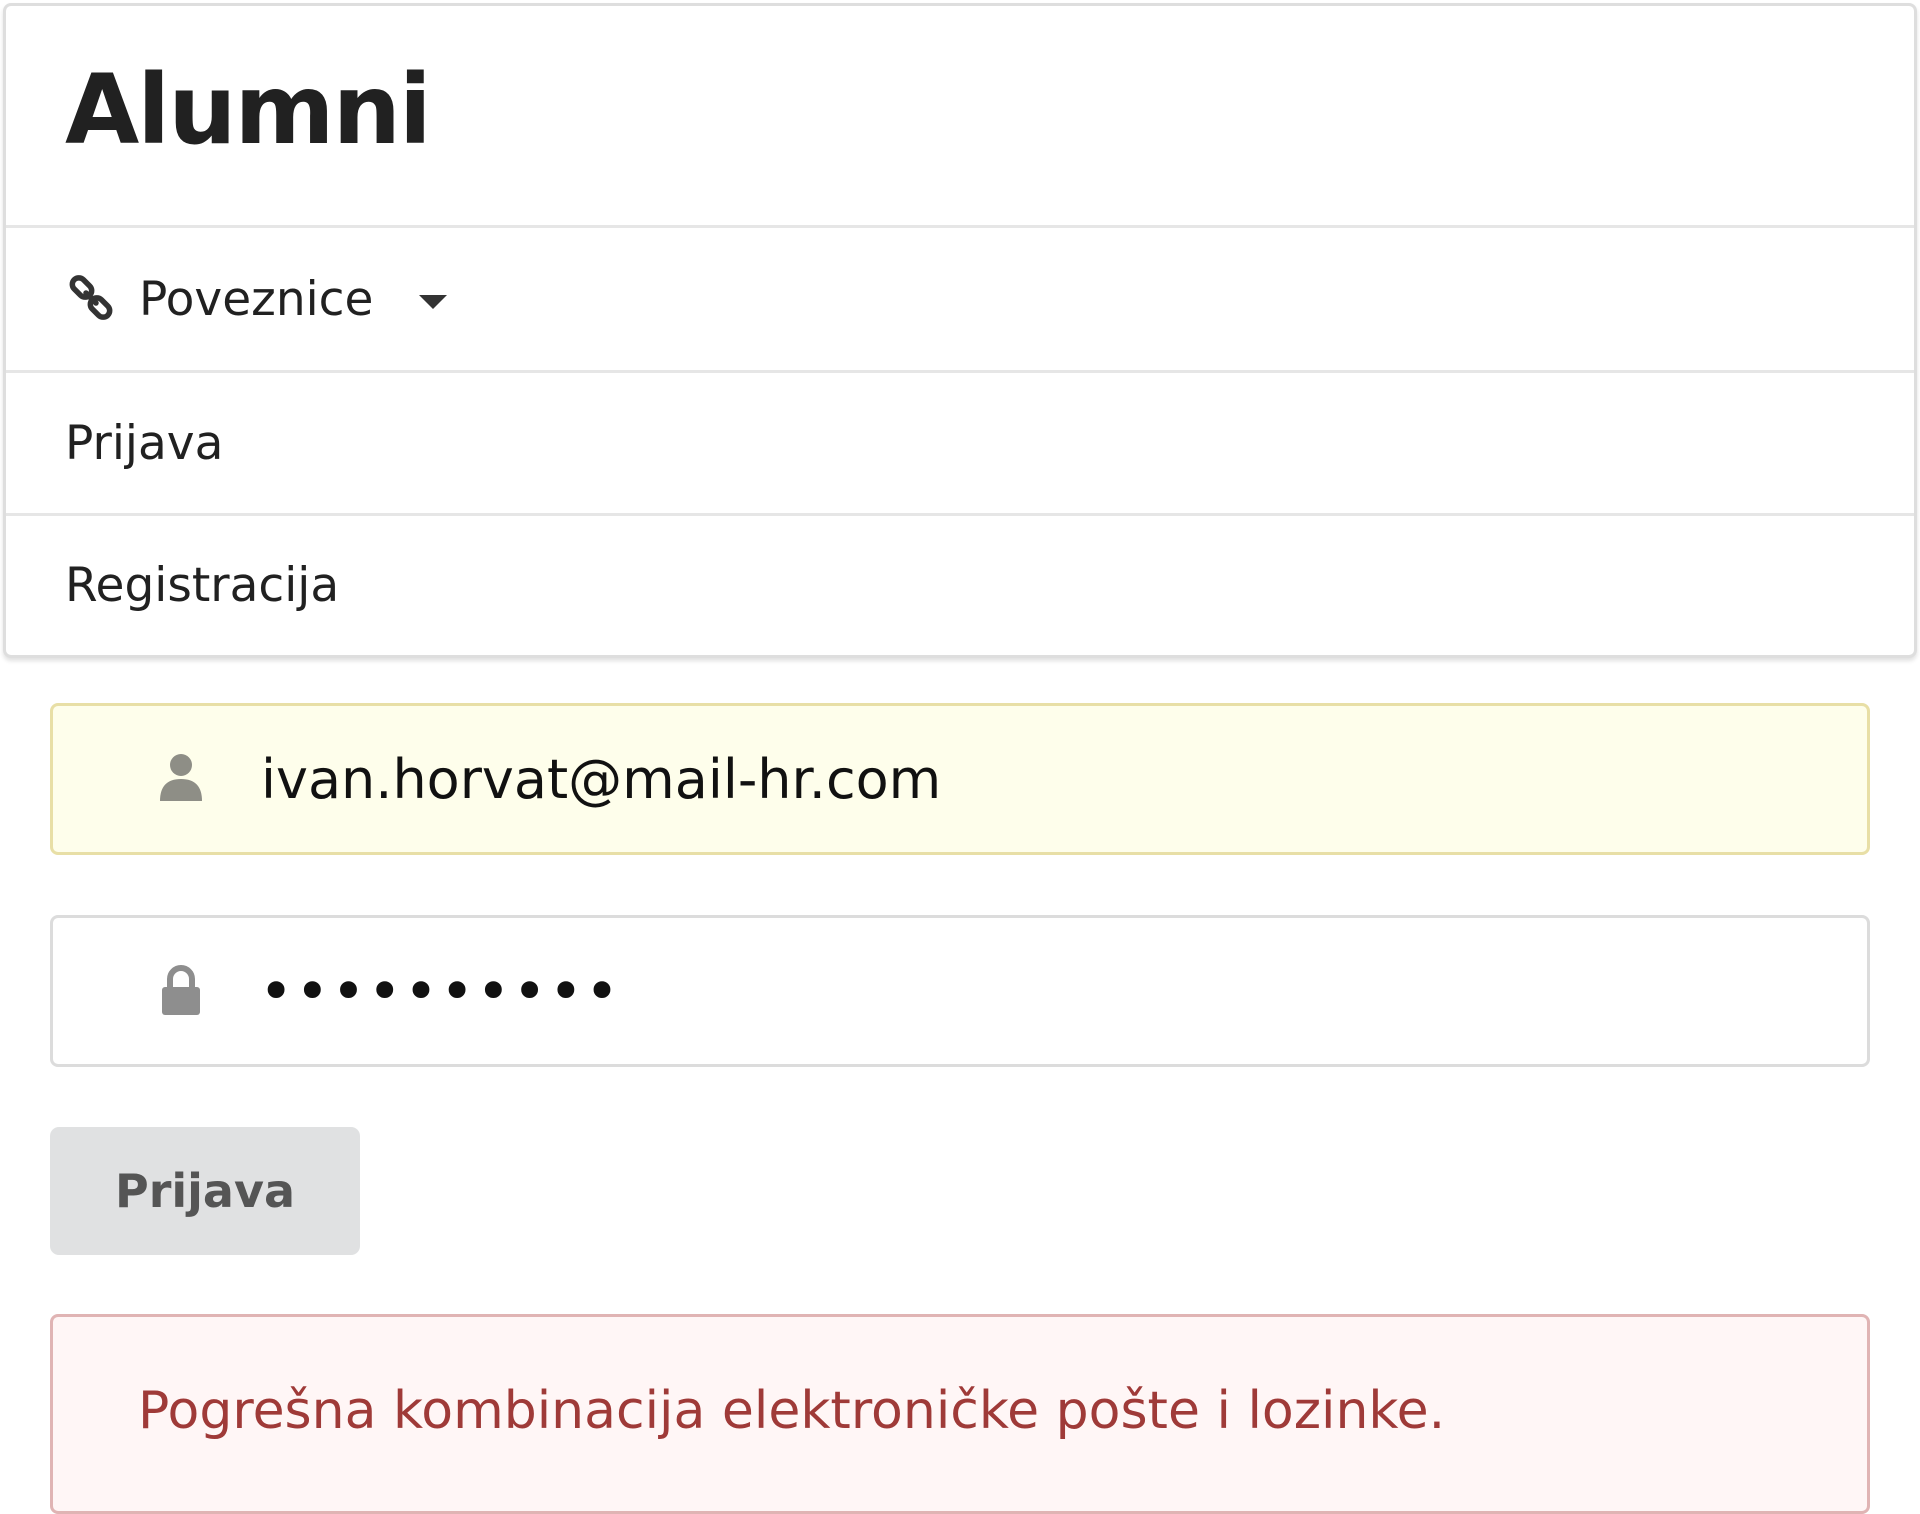  What do you see at coordinates (144, 443) in the screenshot?
I see `menu-item-login-label: Prijava` at bounding box center [144, 443].